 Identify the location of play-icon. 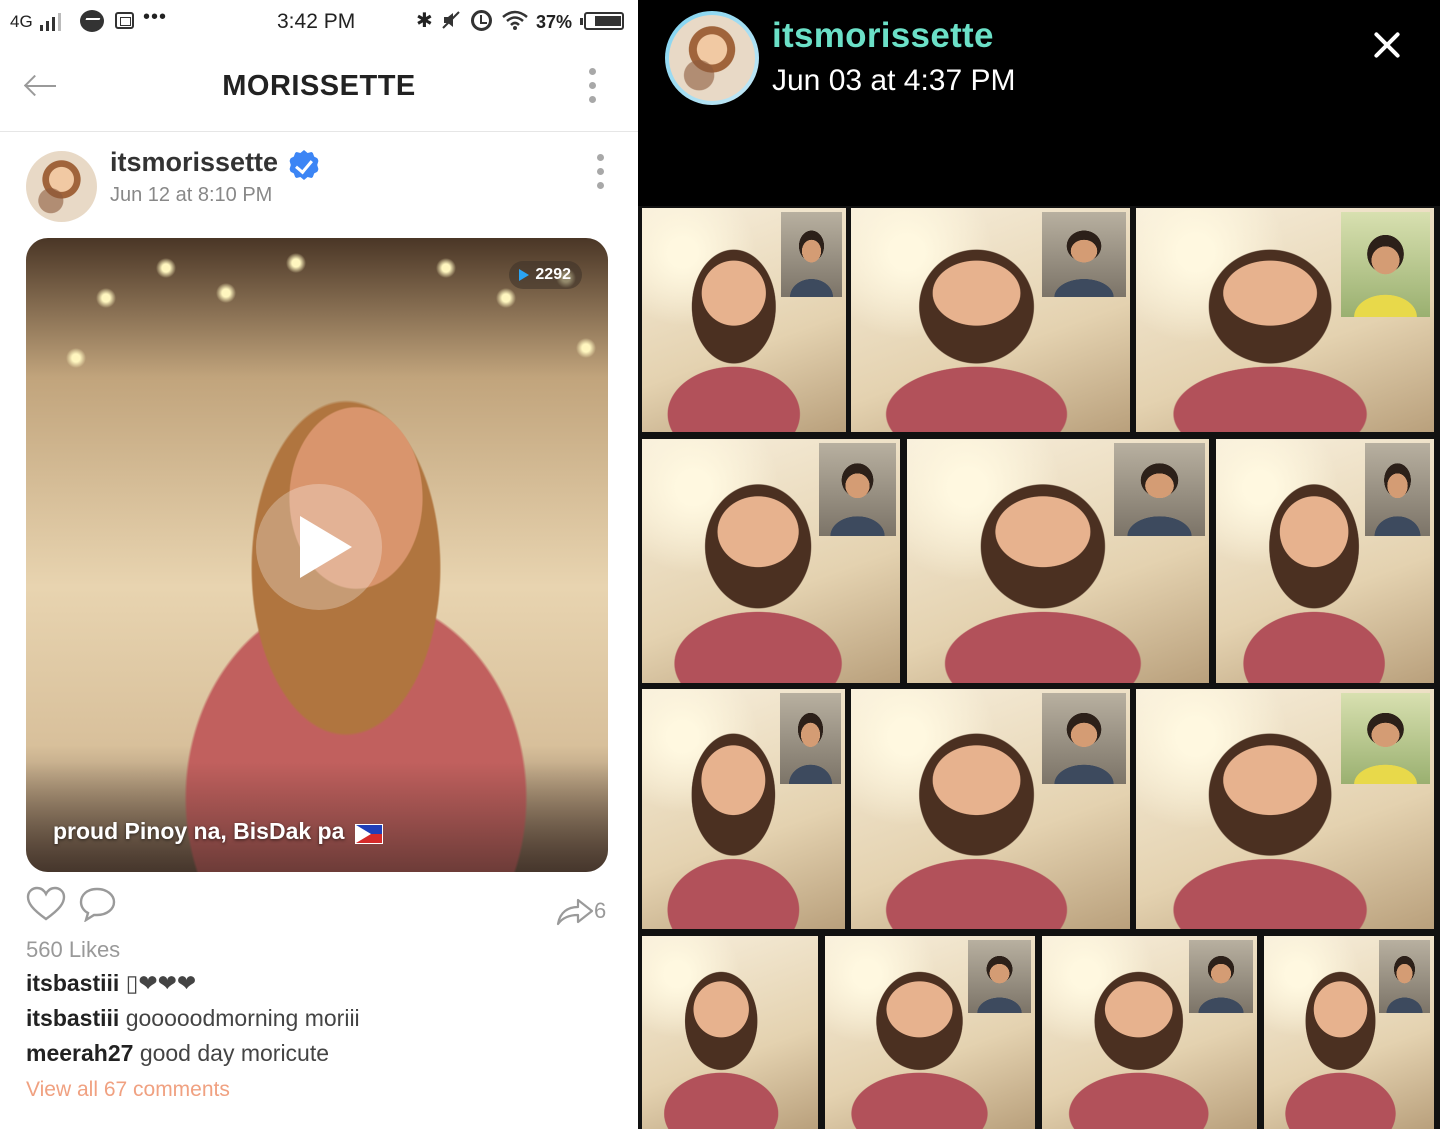
(319, 547).